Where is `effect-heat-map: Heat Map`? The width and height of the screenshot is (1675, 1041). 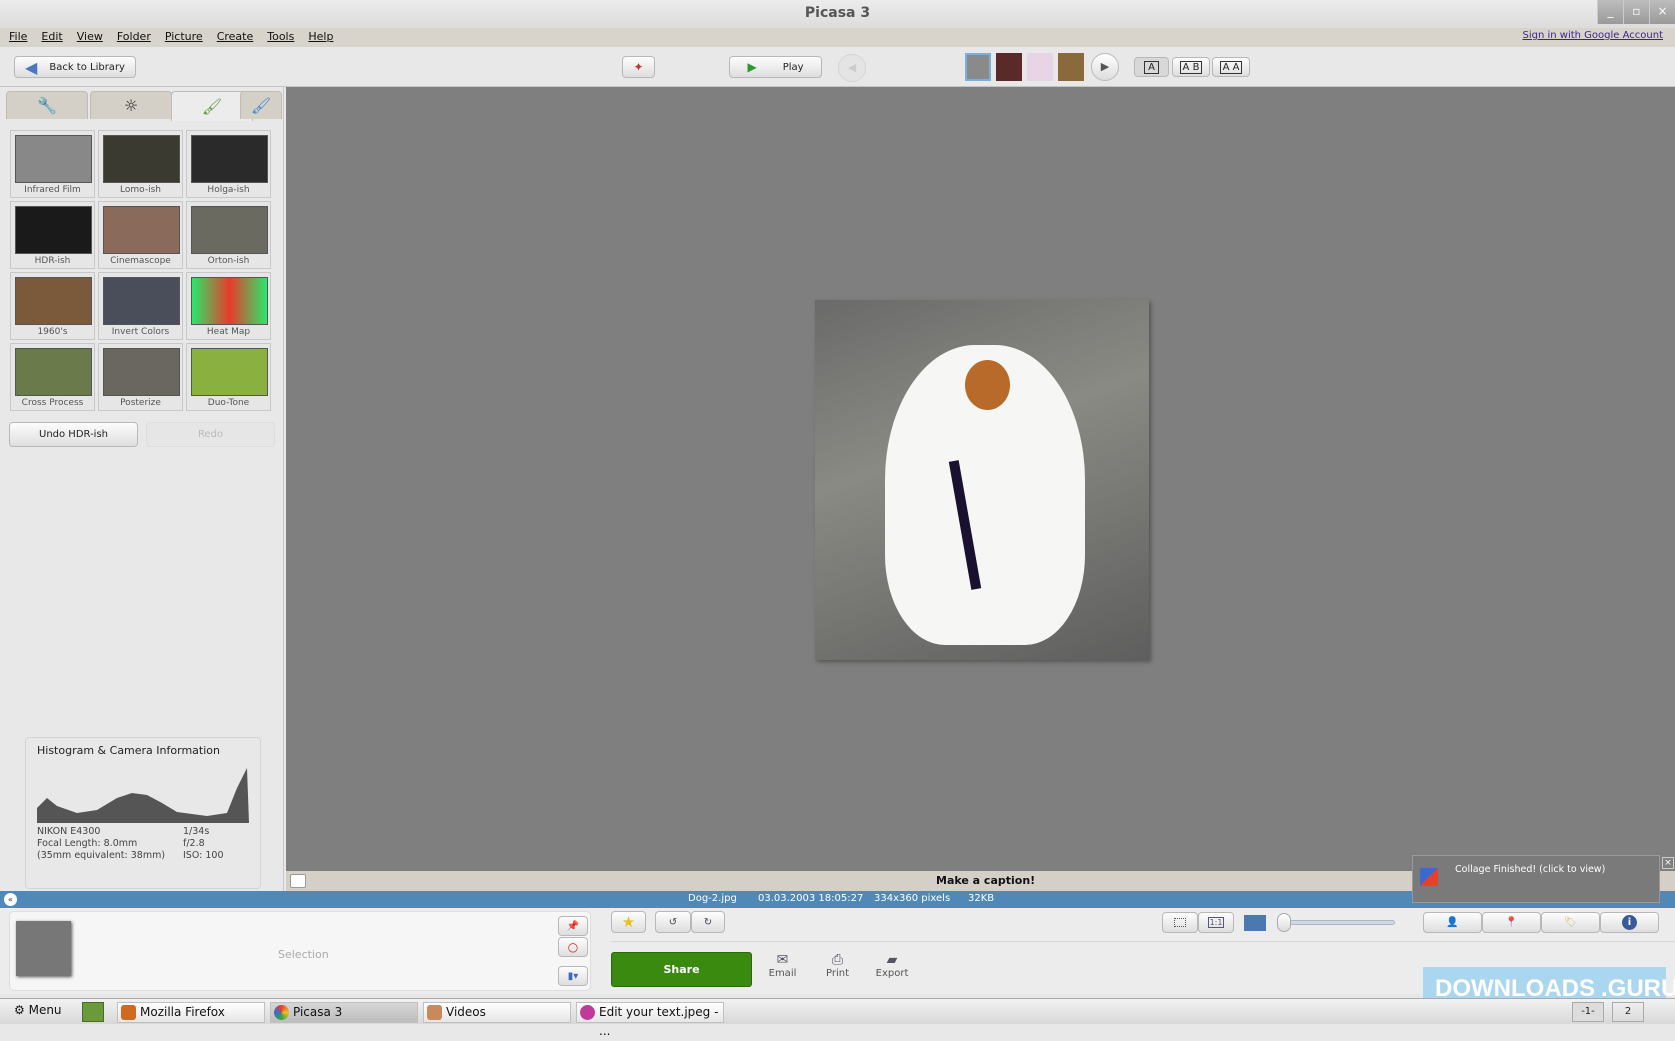
effect-heat-map: Heat Map is located at coordinates (228, 306).